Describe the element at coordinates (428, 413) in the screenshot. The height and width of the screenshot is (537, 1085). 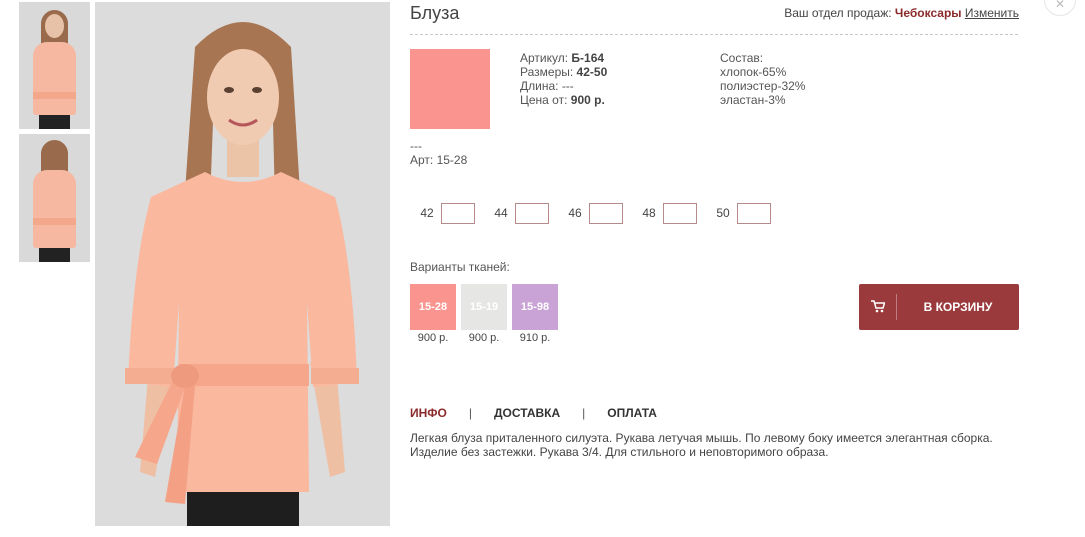
I see `tab-info: ИНФО` at that location.